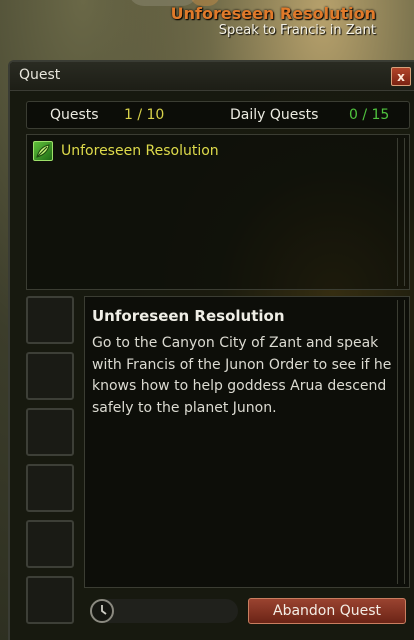  I want to click on tracker-quest-title: Unforeseen Resolution, so click(273, 13).